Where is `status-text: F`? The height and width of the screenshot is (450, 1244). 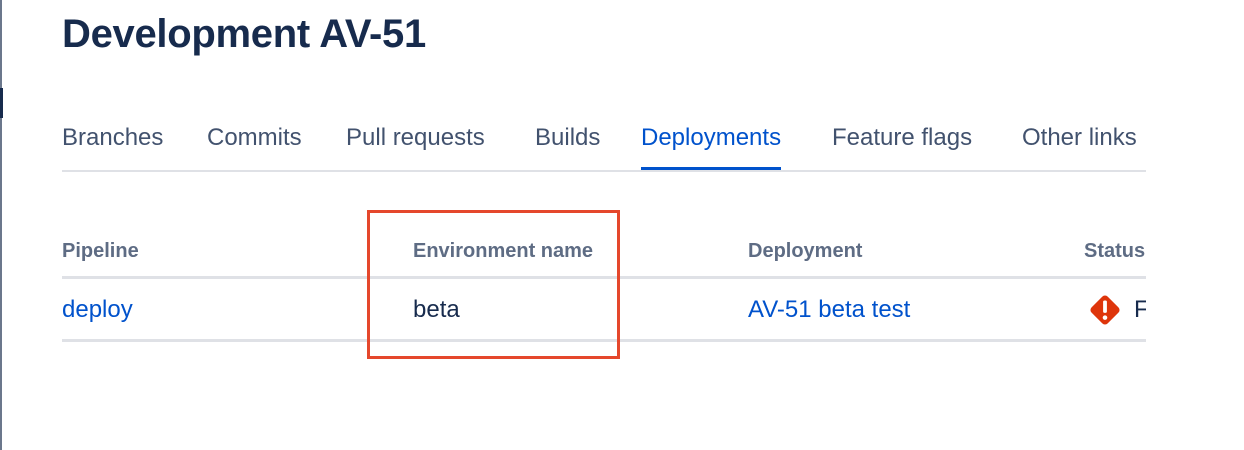 status-text: F is located at coordinates (1140, 309).